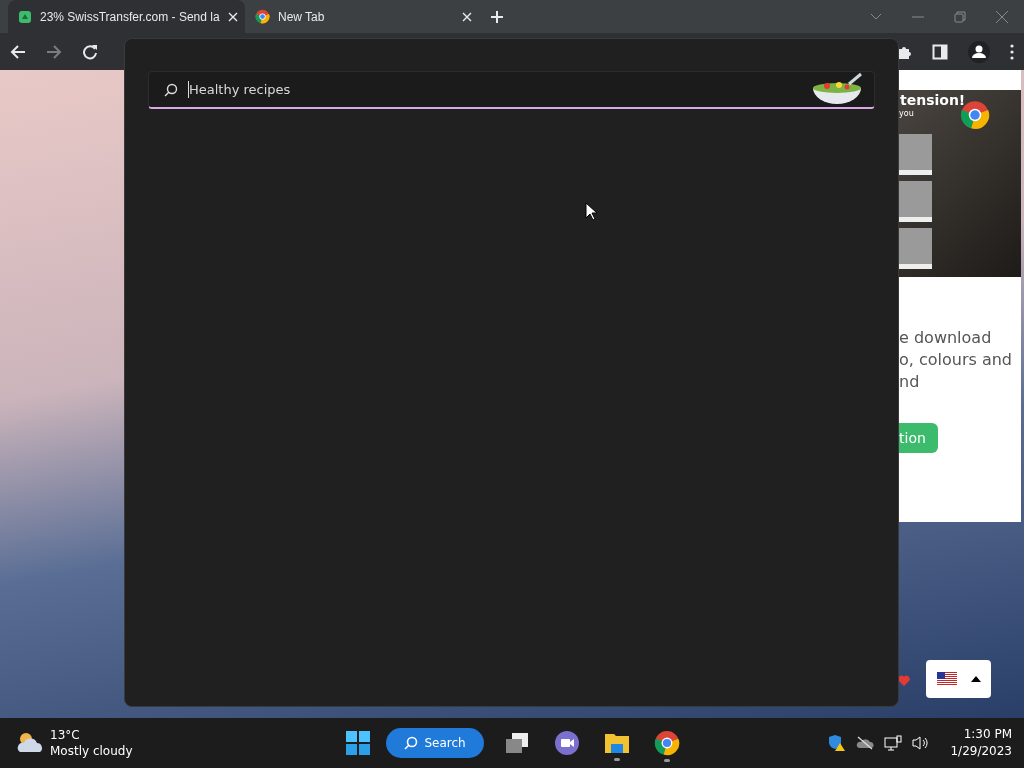 This screenshot has width=1024, height=768. I want to click on search-field: Healthy recipes, so click(511, 90).